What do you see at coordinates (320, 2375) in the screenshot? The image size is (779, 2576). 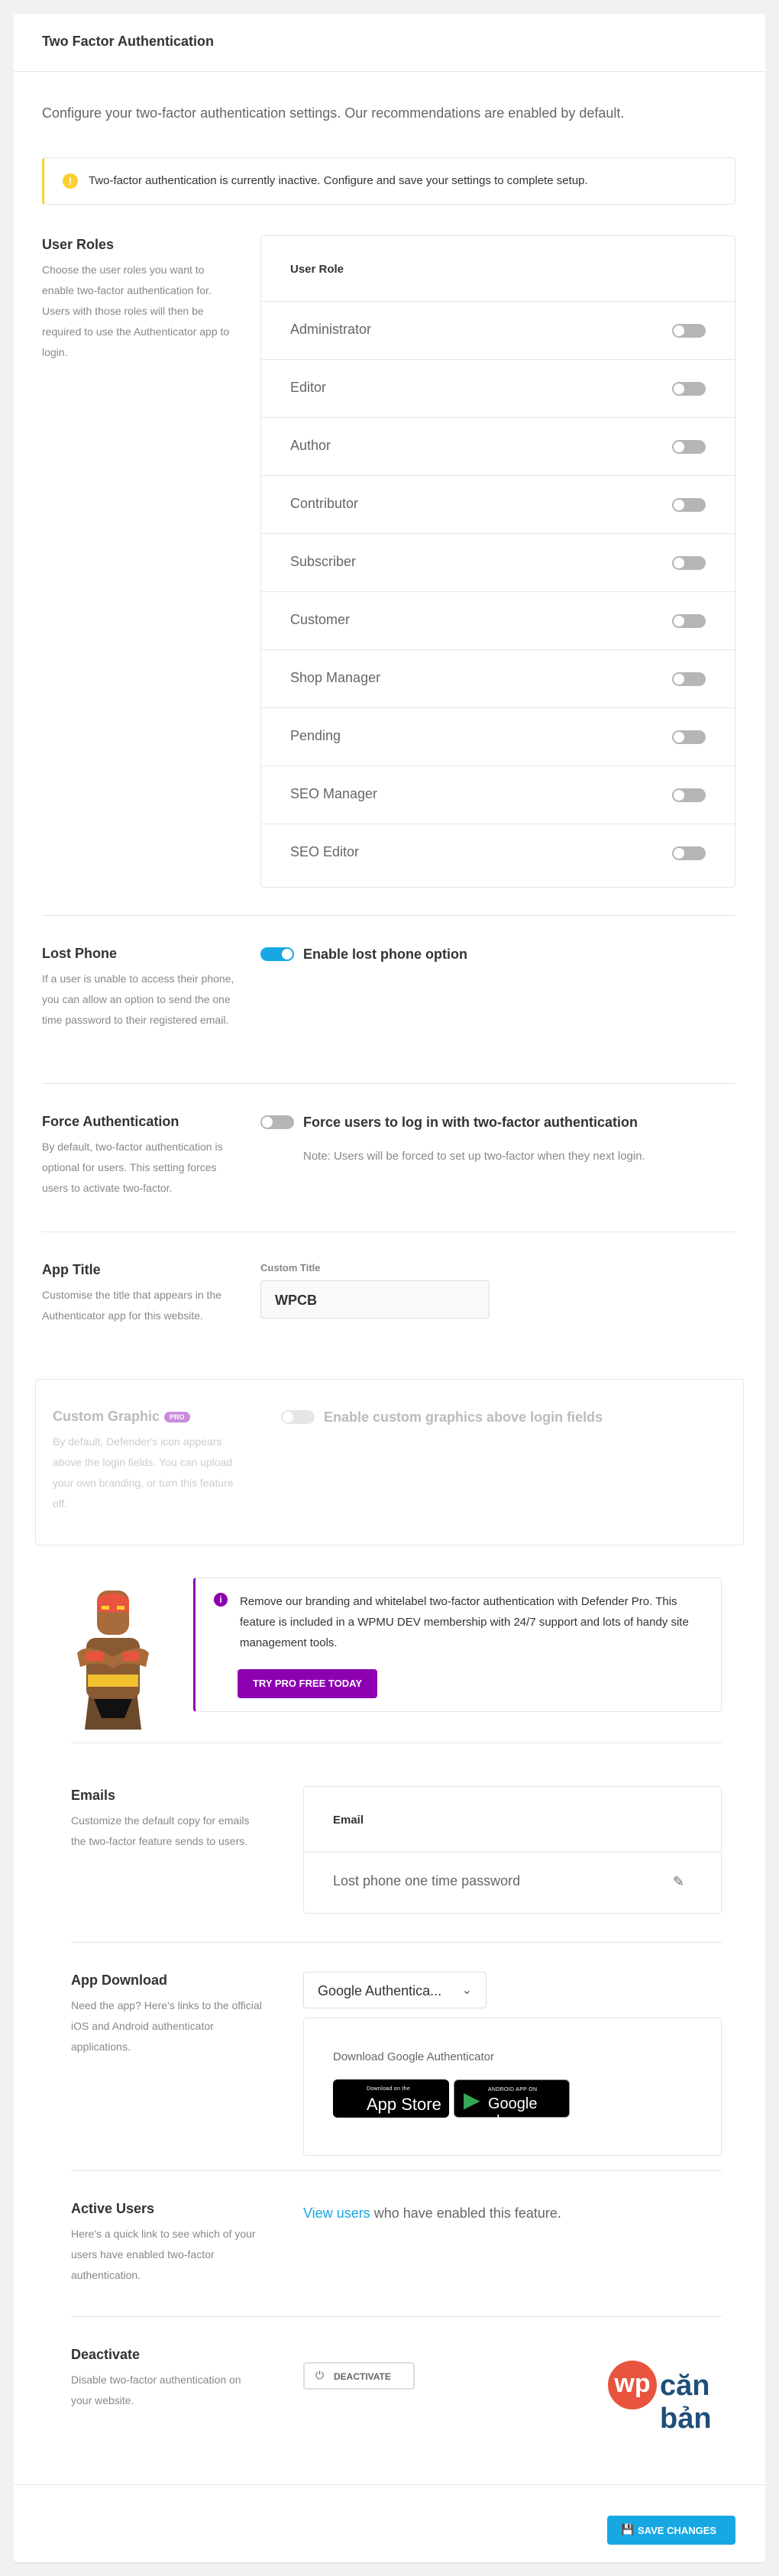 I see `power-icon: ⏻` at bounding box center [320, 2375].